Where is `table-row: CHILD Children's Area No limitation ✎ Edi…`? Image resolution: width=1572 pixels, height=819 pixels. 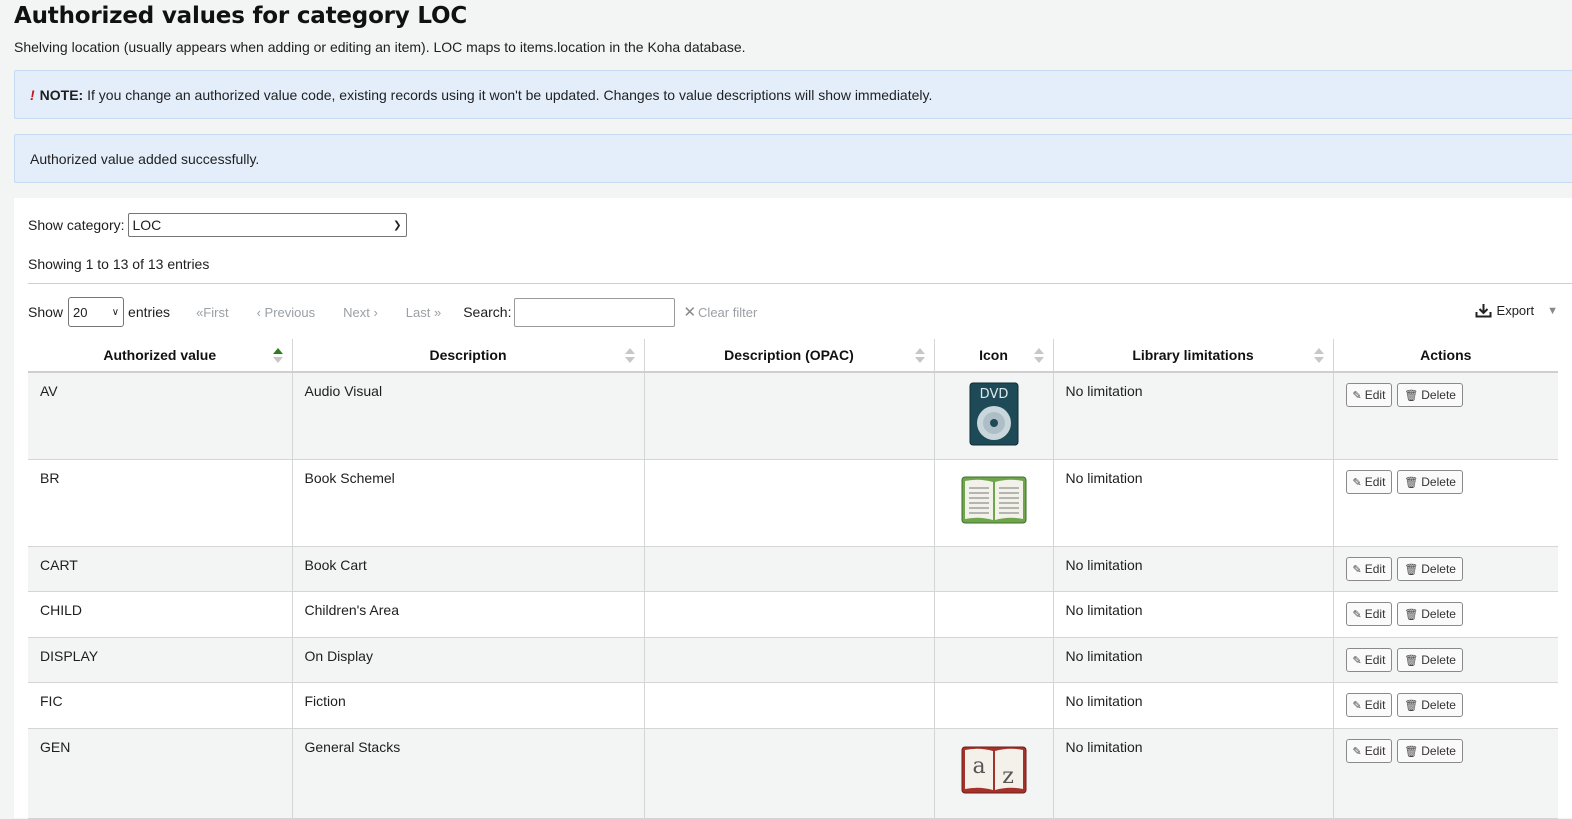
table-row: CHILD Children's Area No limitation ✎ Edi… is located at coordinates (793, 614).